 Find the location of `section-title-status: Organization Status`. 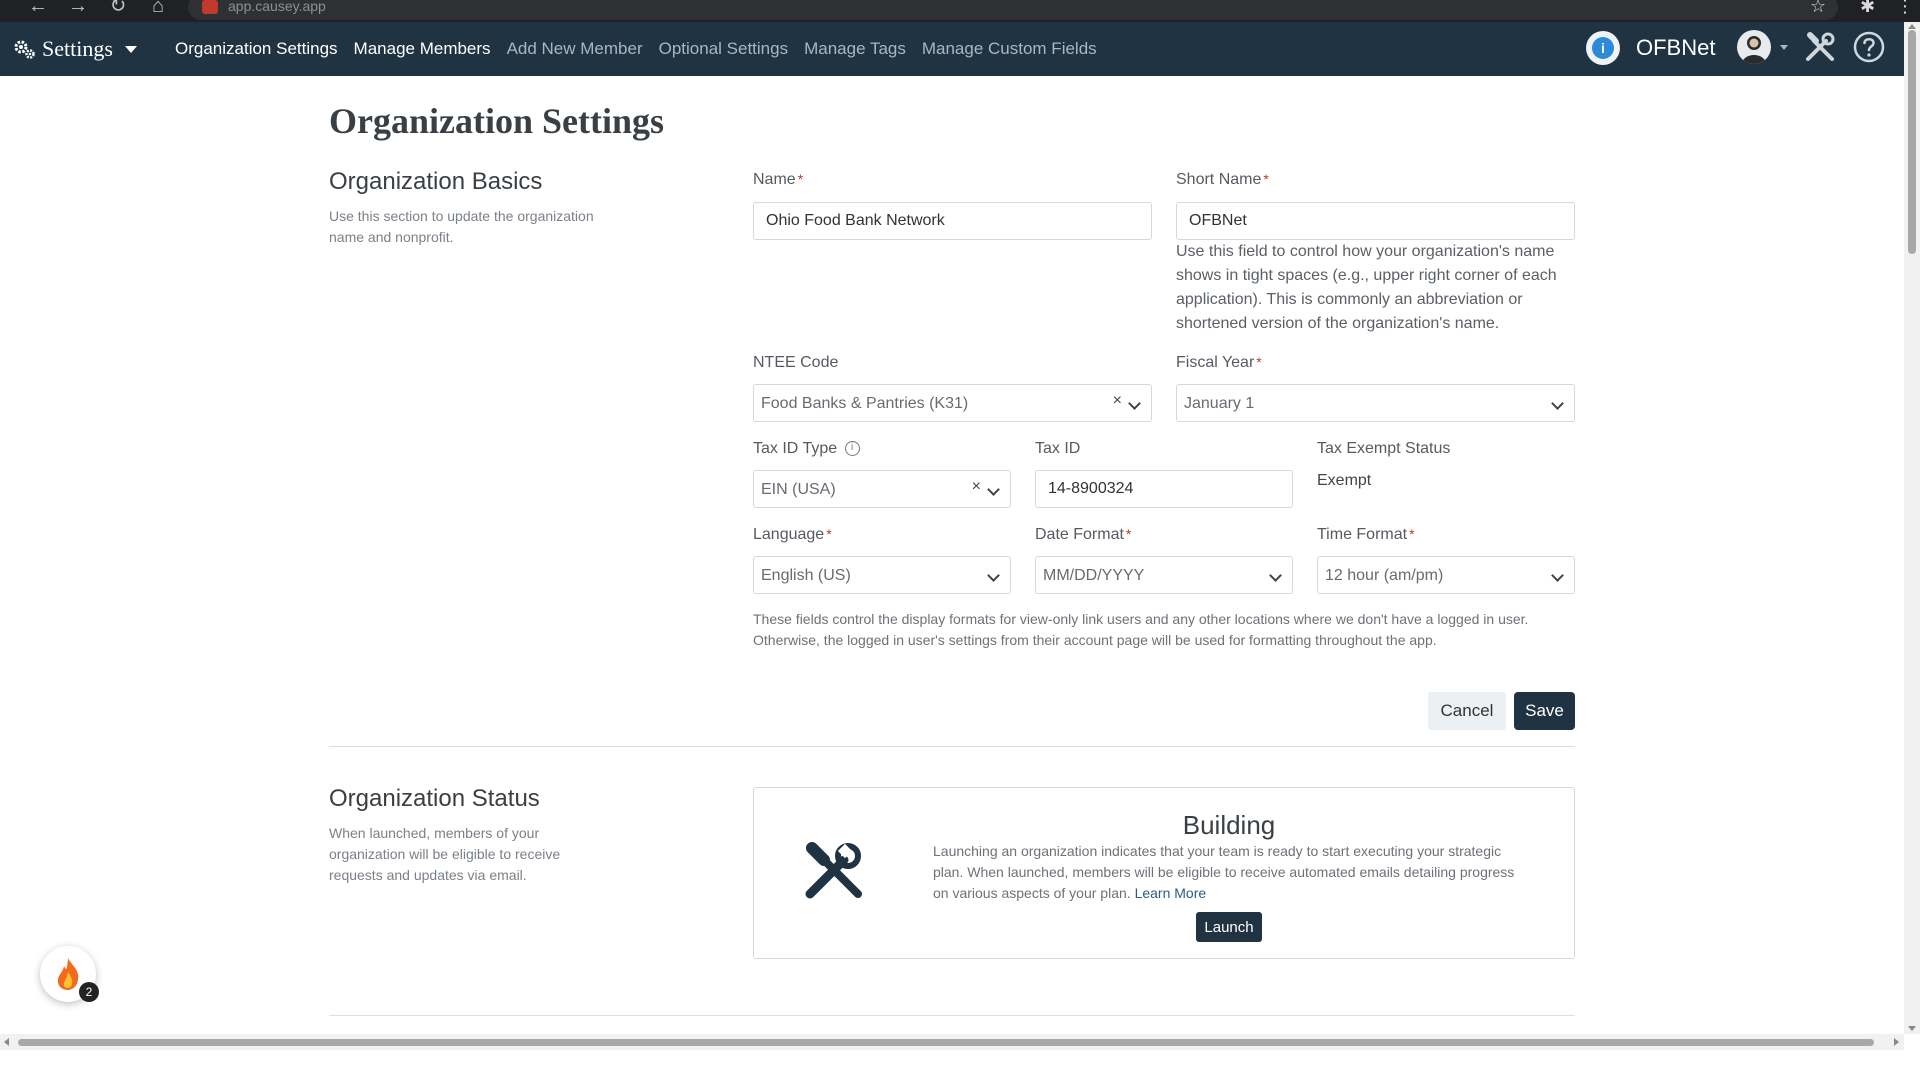

section-title-status: Organization Status is located at coordinates (434, 798).